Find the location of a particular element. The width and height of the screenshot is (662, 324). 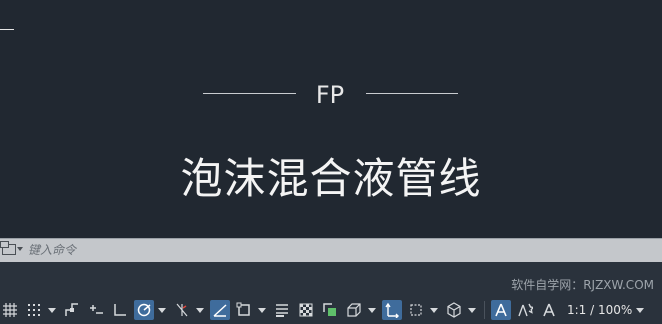

command-history-icon is located at coordinates (8, 248).